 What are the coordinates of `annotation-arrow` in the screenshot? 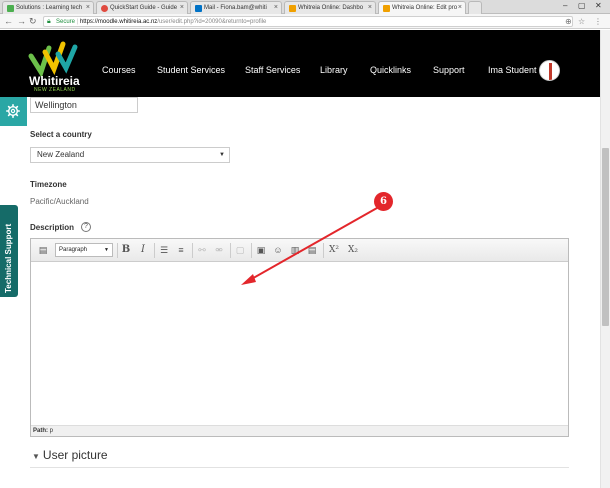 It's located at (309, 246).